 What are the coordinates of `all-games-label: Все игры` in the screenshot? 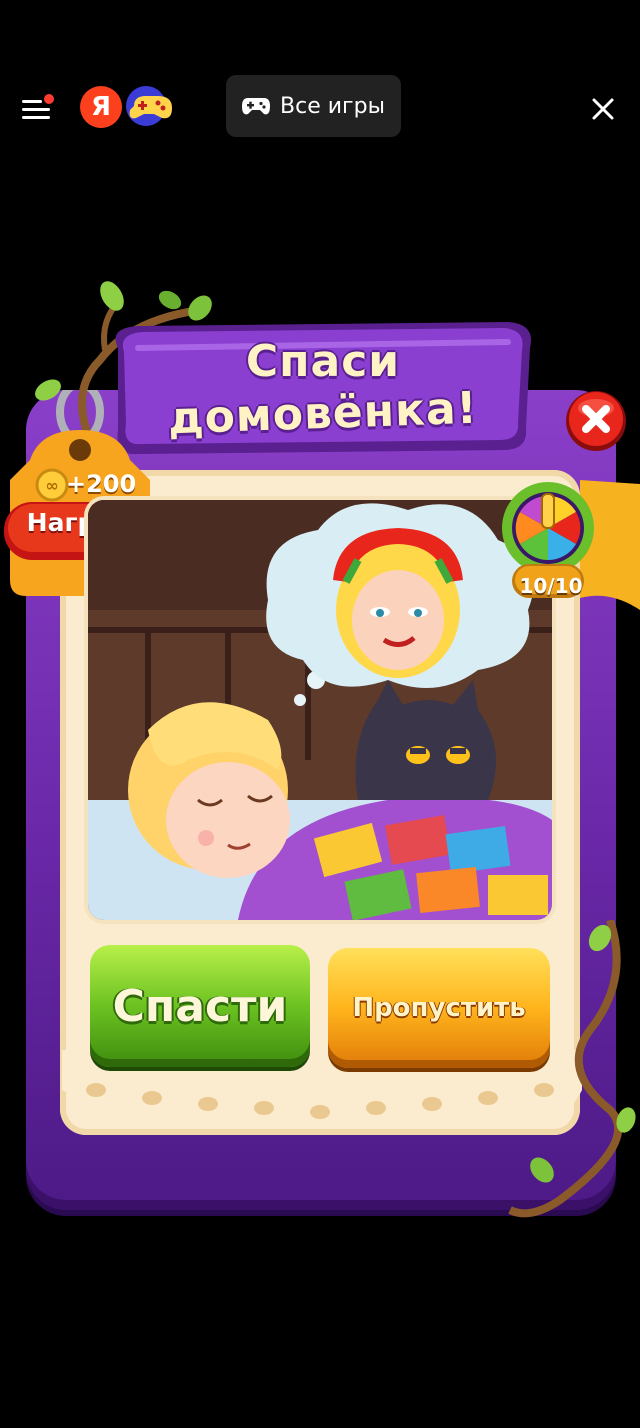 It's located at (332, 106).